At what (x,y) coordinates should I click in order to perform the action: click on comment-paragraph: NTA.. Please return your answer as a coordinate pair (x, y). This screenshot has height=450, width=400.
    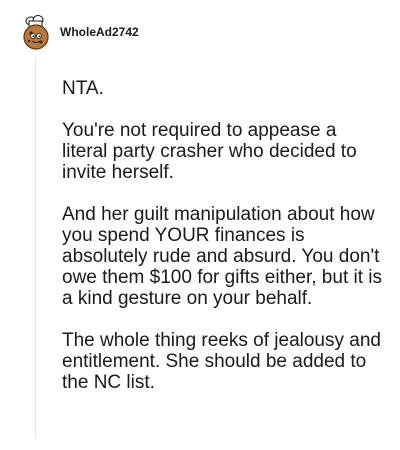
    Looking at the image, I should click on (83, 88).